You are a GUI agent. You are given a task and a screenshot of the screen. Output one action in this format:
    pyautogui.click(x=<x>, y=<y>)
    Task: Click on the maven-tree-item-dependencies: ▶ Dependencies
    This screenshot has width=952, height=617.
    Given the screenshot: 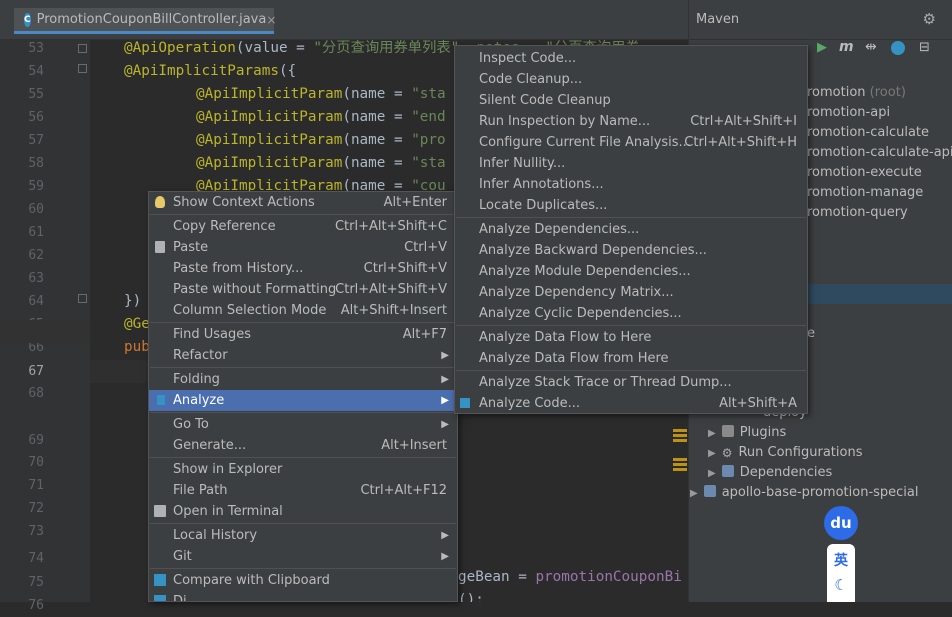 What is the action you would take?
    pyautogui.click(x=770, y=473)
    